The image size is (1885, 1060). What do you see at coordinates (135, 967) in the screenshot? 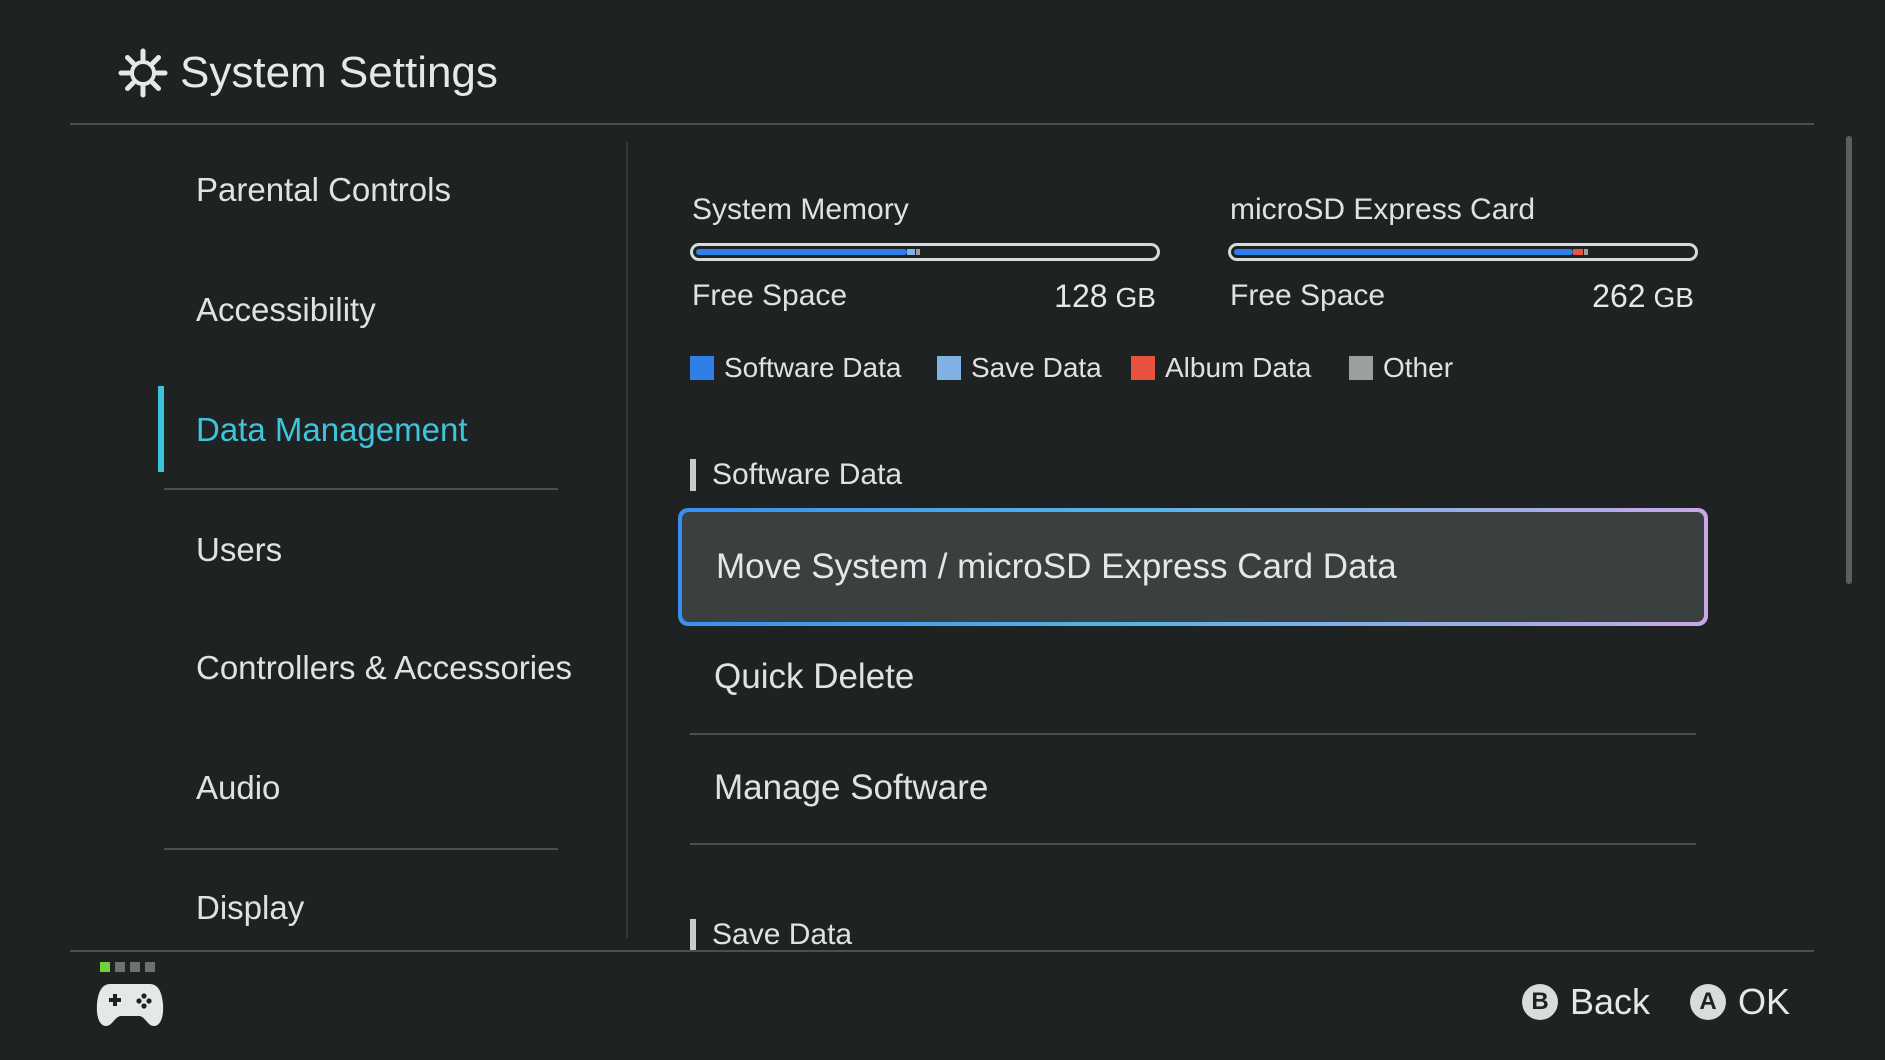
I see `player-3-dot` at bounding box center [135, 967].